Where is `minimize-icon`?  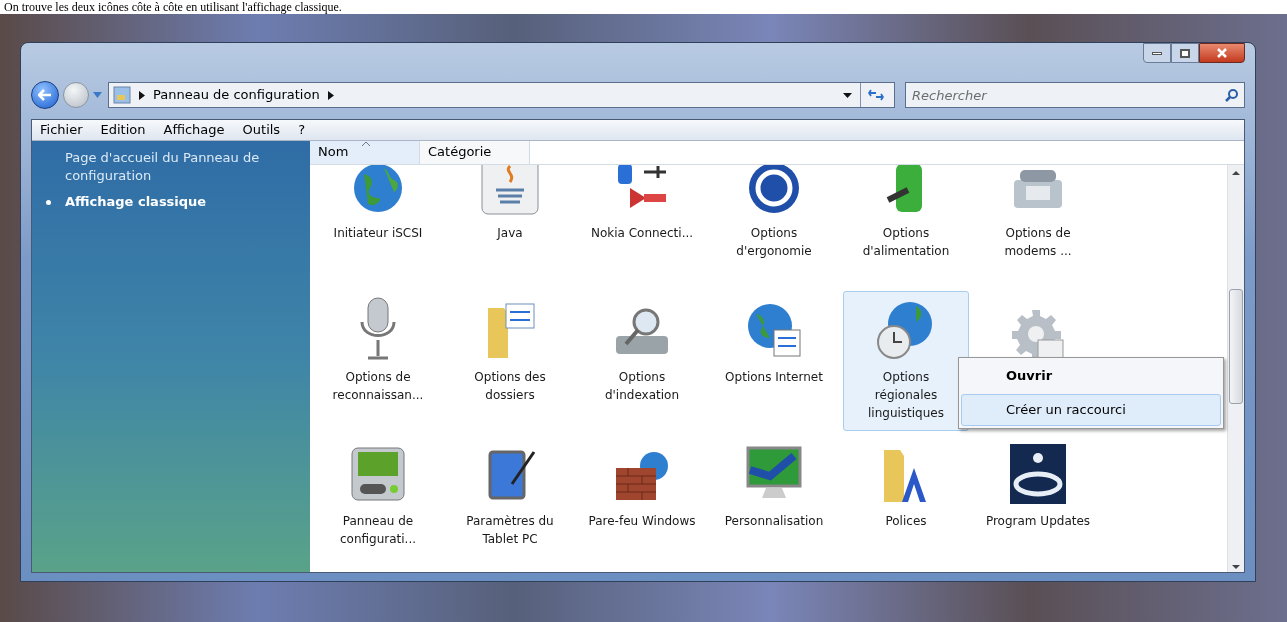
minimize-icon is located at coordinates (1157, 53).